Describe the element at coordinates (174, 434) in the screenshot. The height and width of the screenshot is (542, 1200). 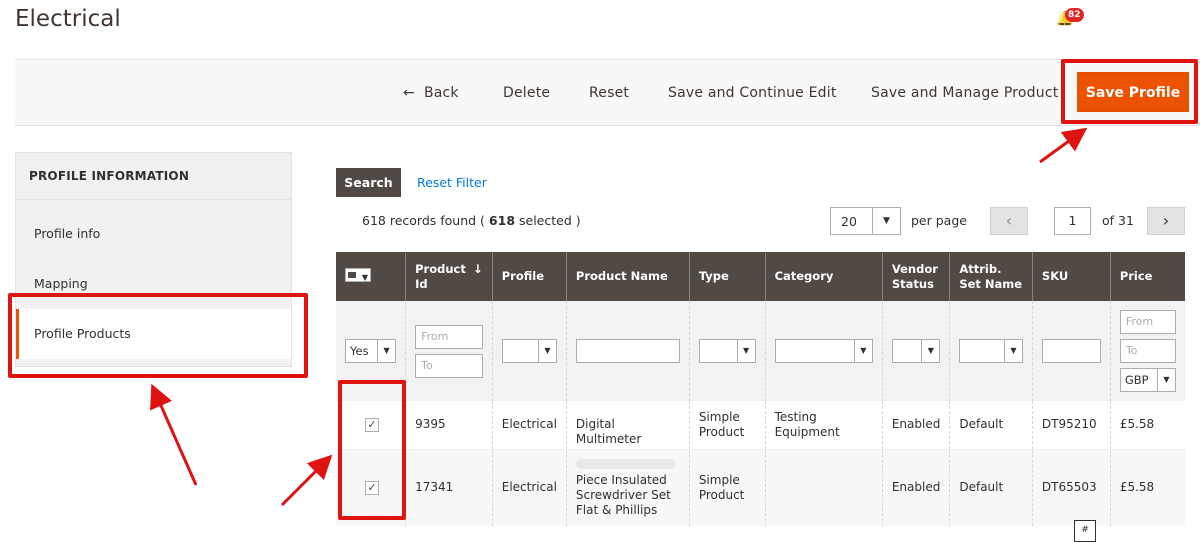
I see `arrow-to-profile-products` at that location.